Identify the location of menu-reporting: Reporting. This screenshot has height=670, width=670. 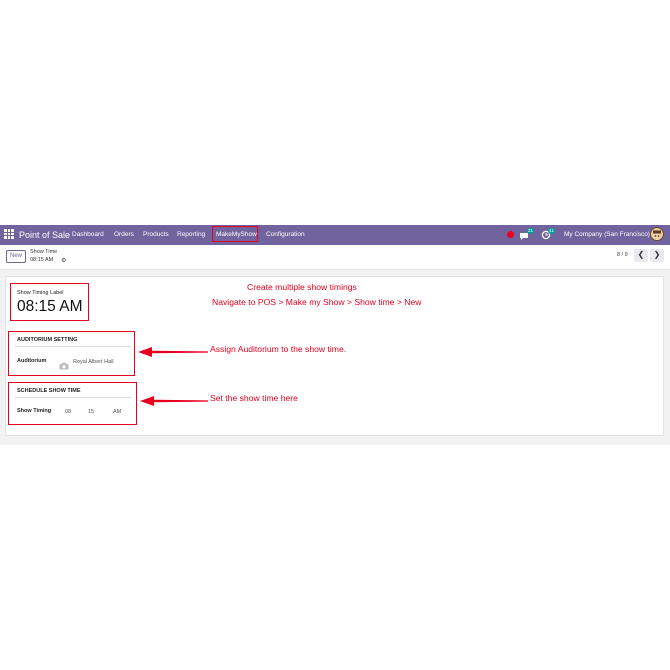
(191, 235).